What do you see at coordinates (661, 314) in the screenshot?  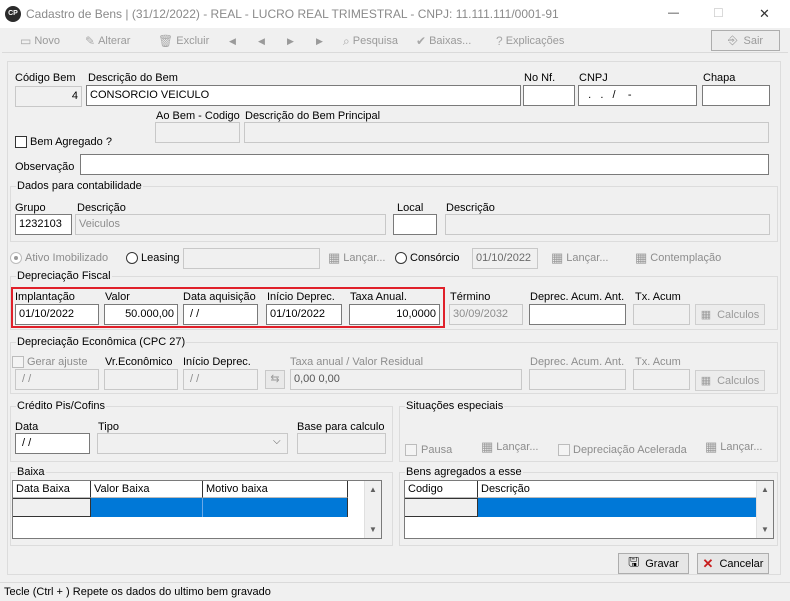 I see `tx-acum-field` at bounding box center [661, 314].